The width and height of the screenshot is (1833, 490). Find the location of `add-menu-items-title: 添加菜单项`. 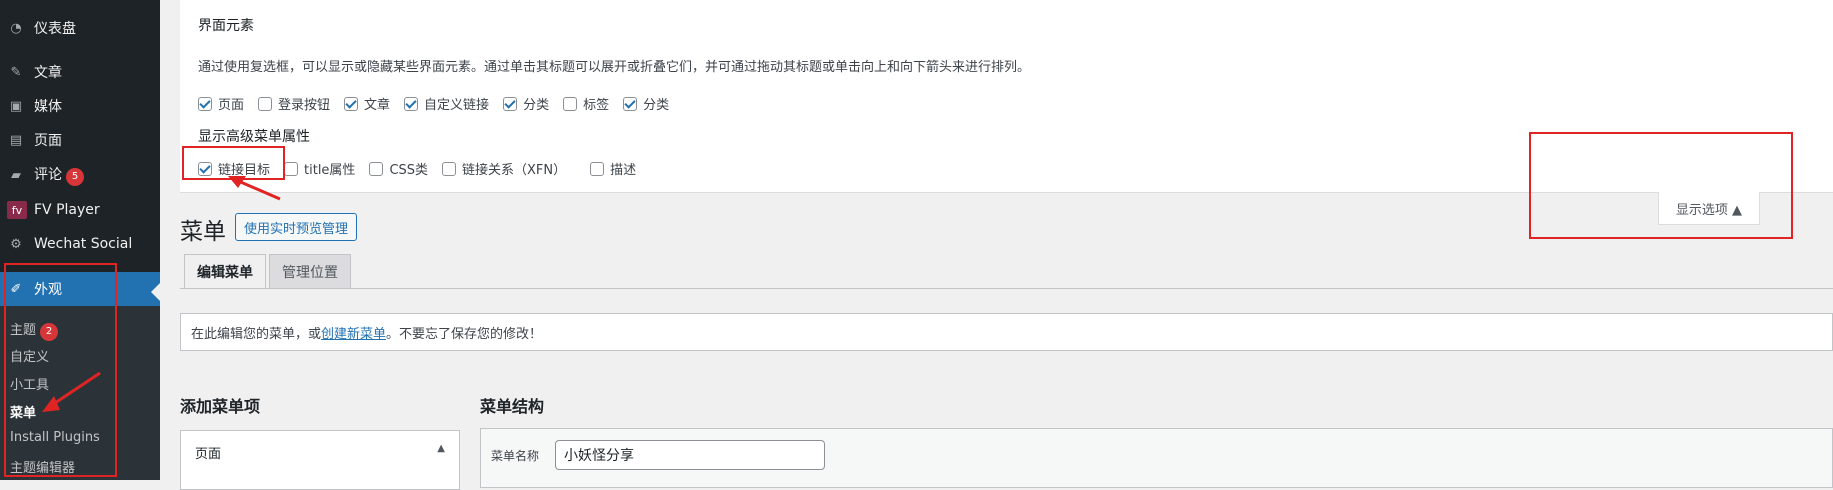

add-menu-items-title: 添加菜单项 is located at coordinates (220, 406).